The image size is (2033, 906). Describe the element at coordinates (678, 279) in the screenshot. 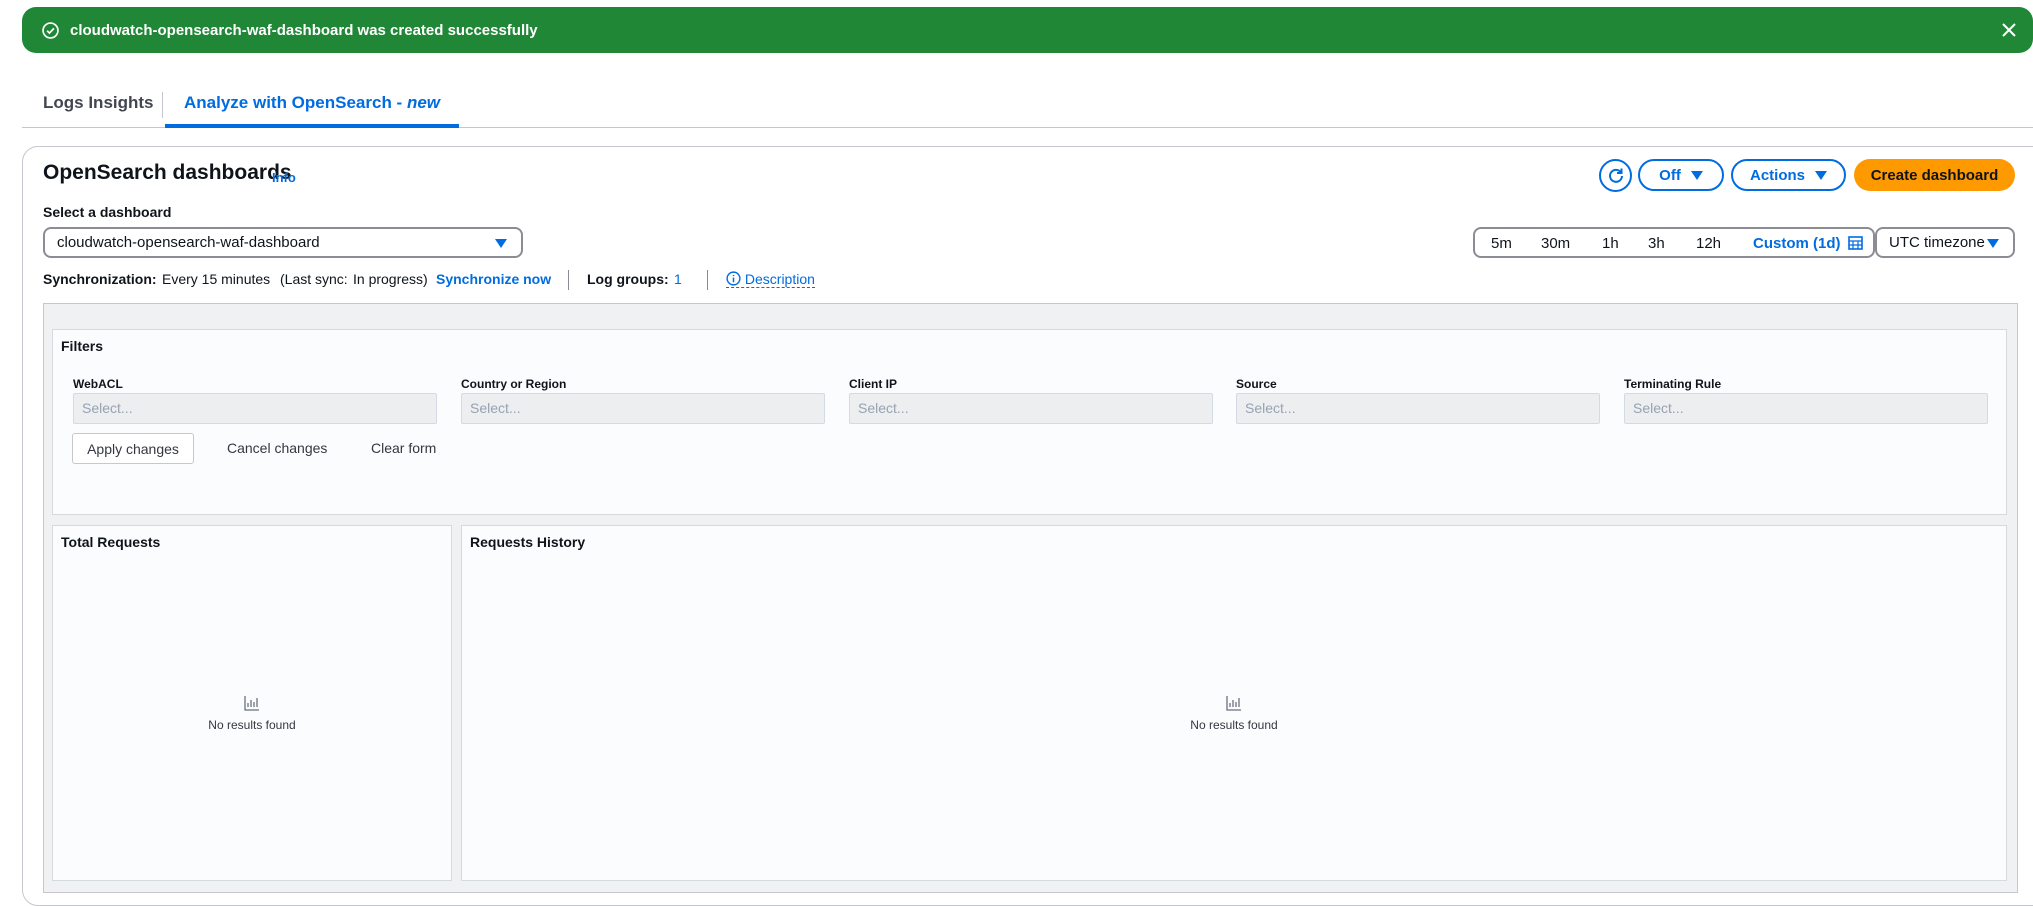

I see `log-groups-count-link: 1` at that location.